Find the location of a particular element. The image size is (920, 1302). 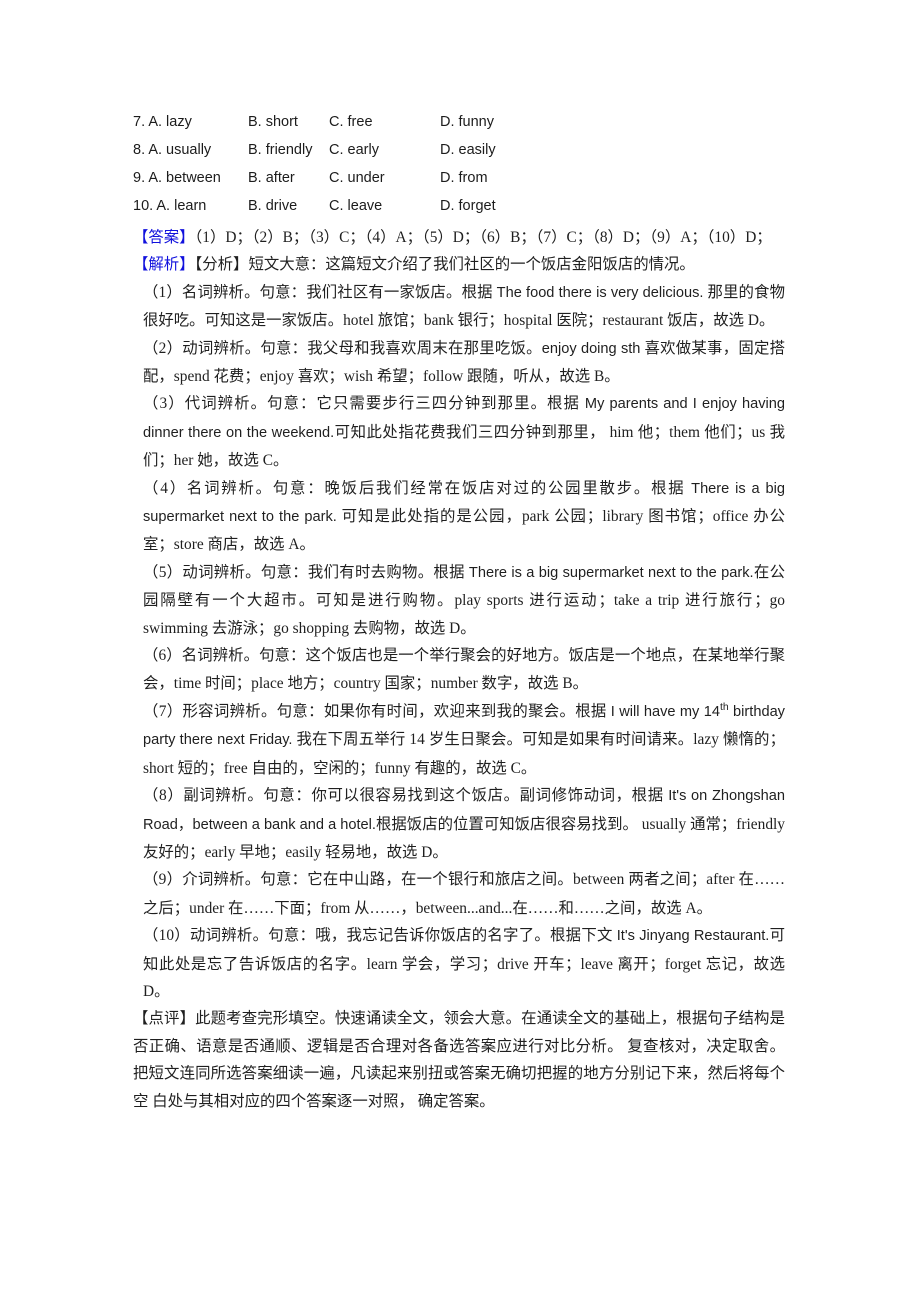

choice-option-d: D. forget is located at coordinates (468, 206).